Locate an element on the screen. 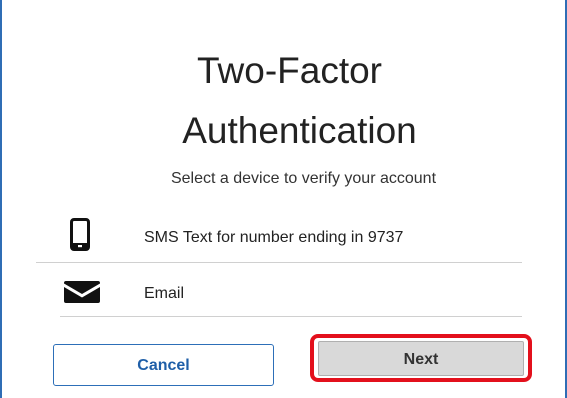  device-option-sms: SMS Text for number ending in 9737 is located at coordinates (279, 237).